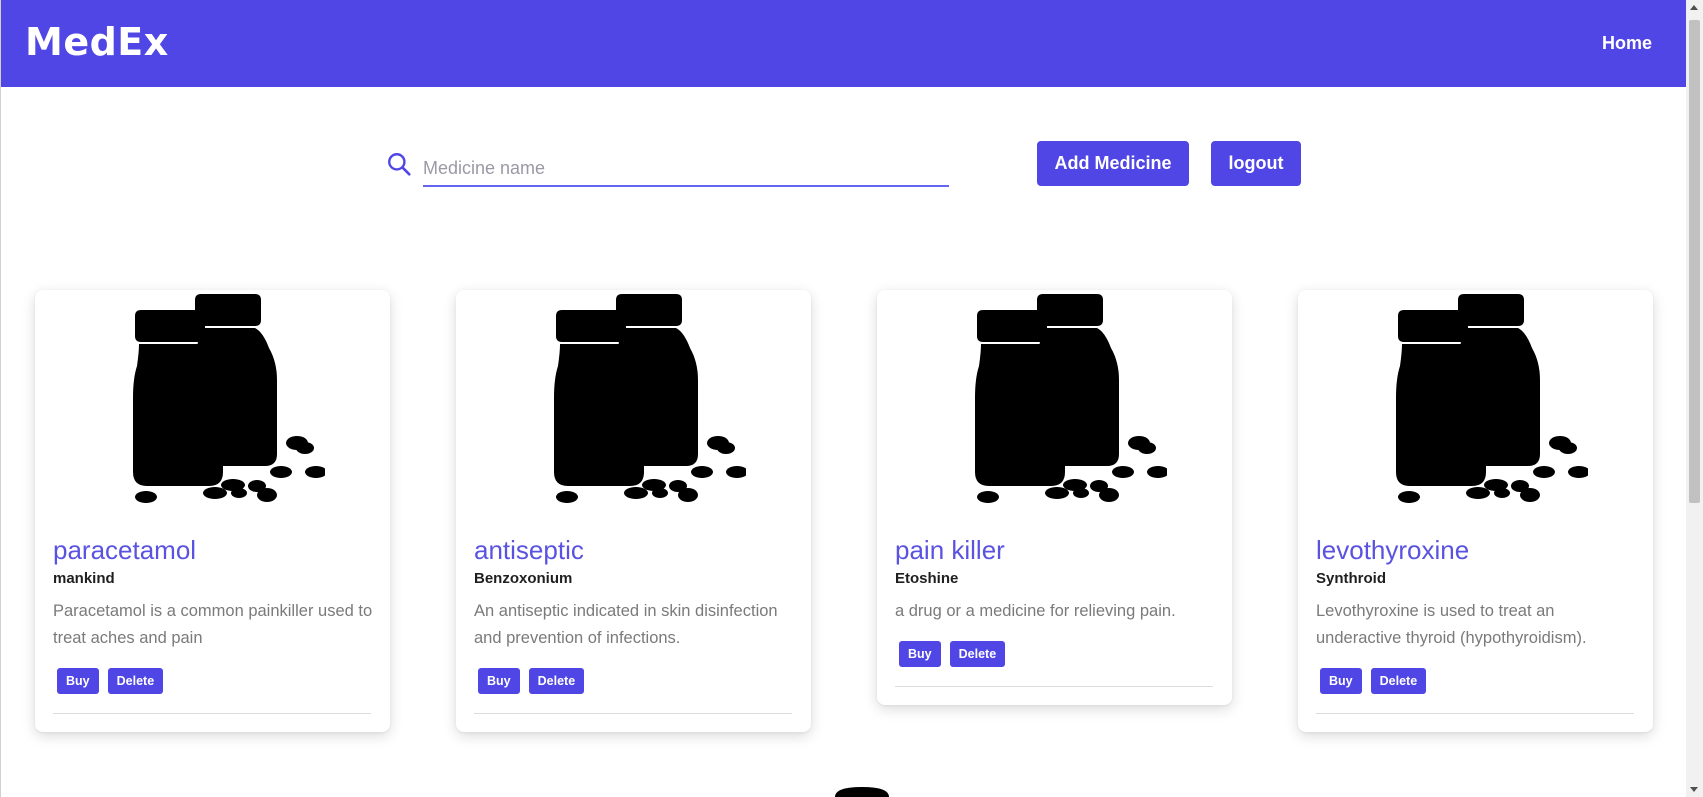 The image size is (1703, 797). Describe the element at coordinates (950, 550) in the screenshot. I see `medicine-name: pain killer` at that location.